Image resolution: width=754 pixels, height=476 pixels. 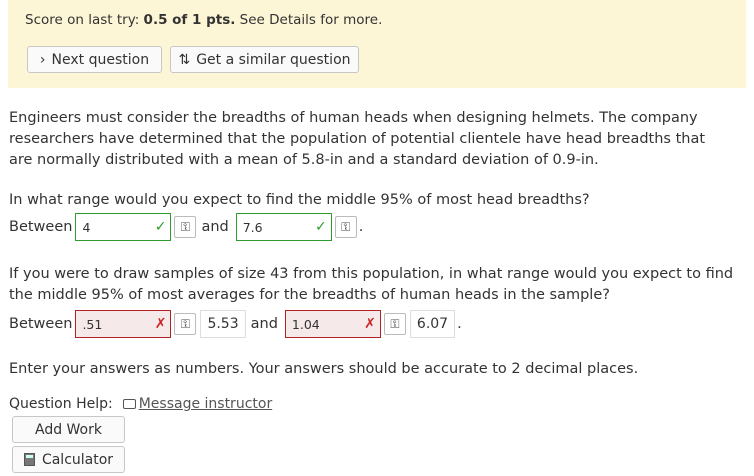 I want to click on question-help: Question Help: Message instructor, so click(x=140, y=404).